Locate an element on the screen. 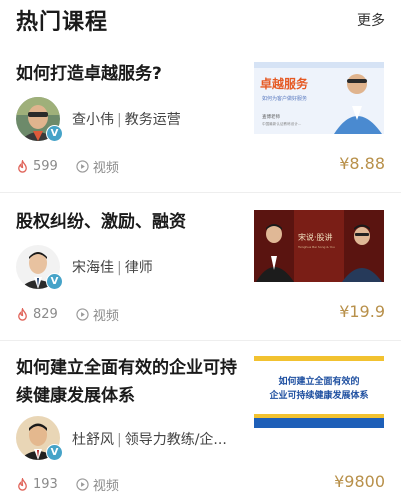  course-price: ¥8.88 is located at coordinates (362, 163).